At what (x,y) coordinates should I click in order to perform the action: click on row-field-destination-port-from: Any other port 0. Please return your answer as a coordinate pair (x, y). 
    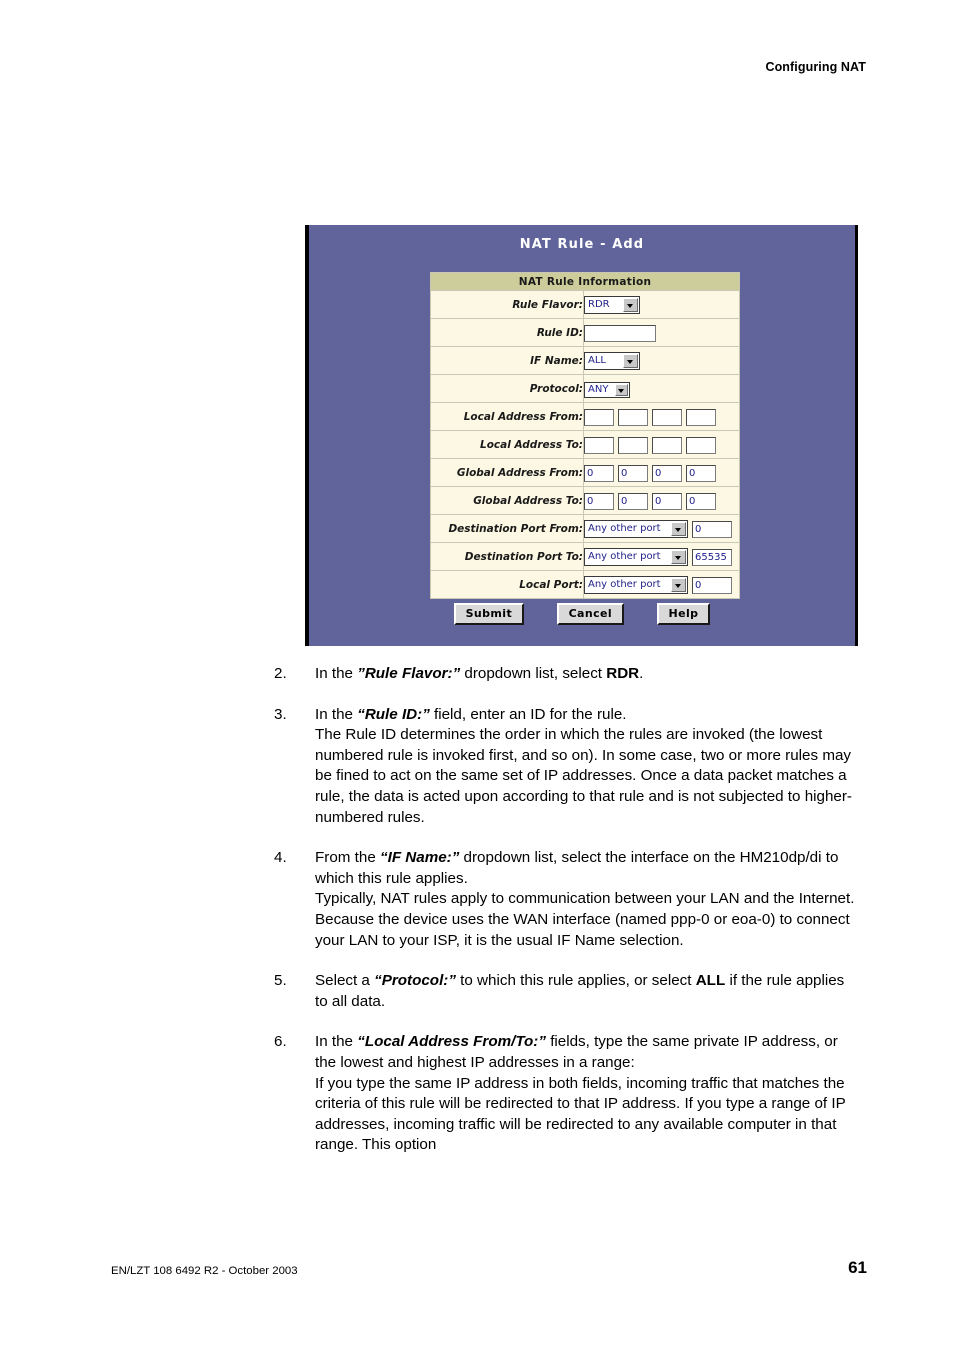
    Looking at the image, I should click on (661, 528).